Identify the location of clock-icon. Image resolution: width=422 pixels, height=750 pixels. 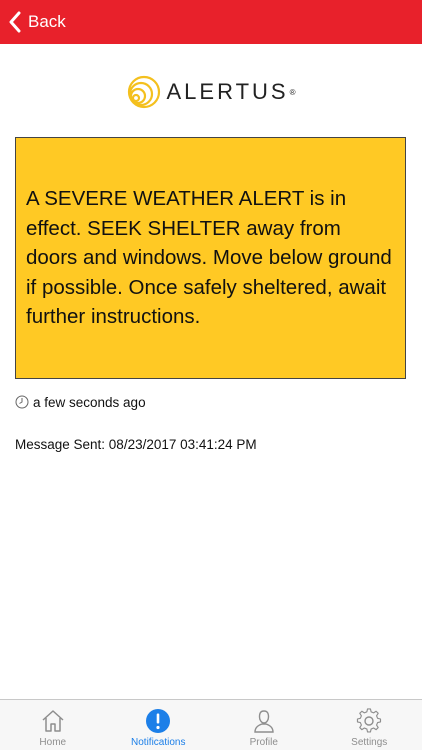
(22, 402).